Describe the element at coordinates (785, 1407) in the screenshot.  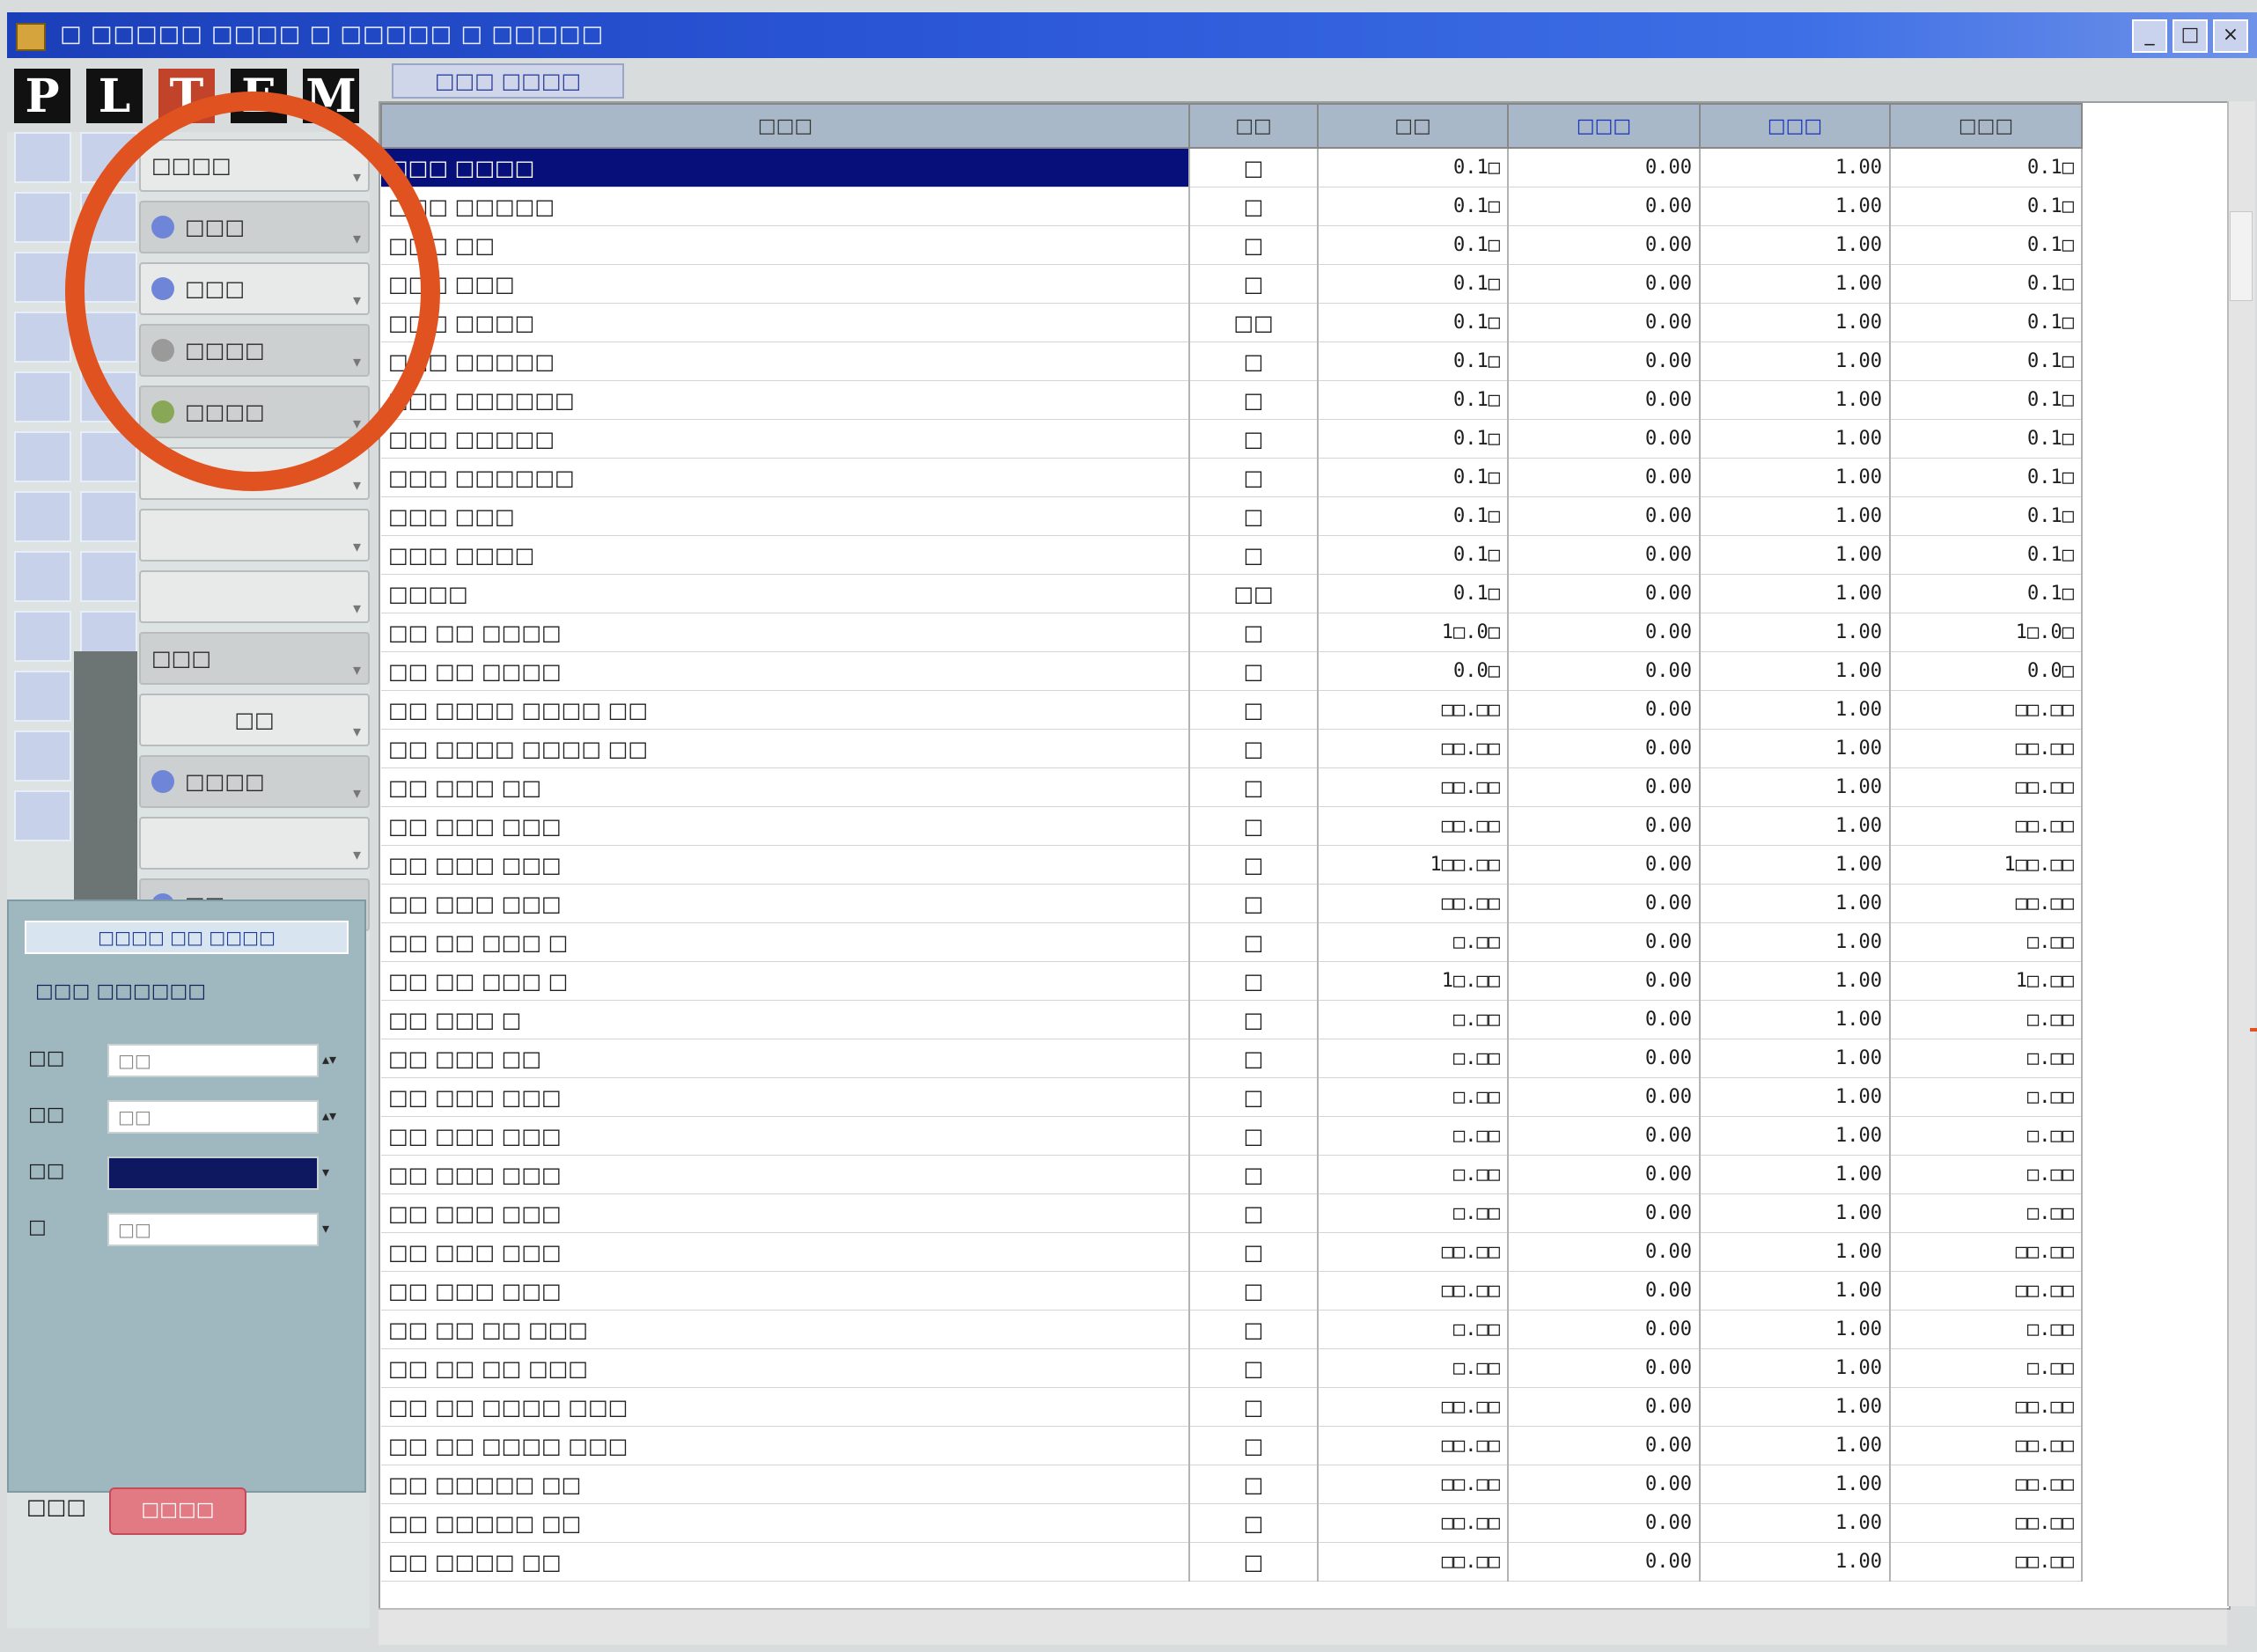
I see `table-cell: □□ □□ □□□□ □□□` at that location.